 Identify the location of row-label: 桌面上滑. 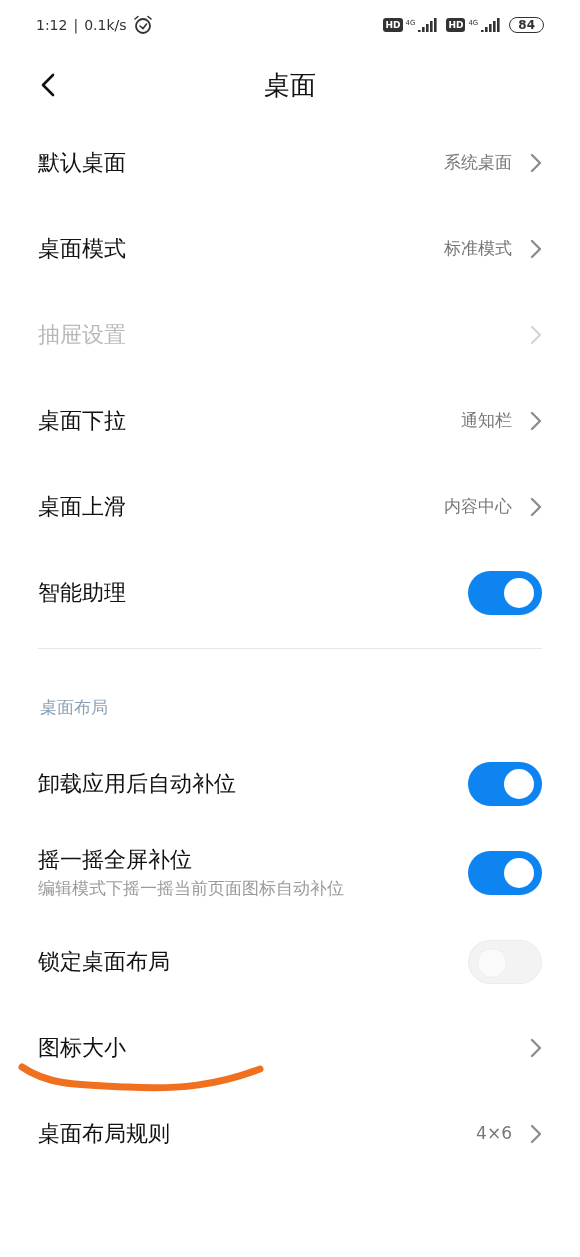
(82, 507).